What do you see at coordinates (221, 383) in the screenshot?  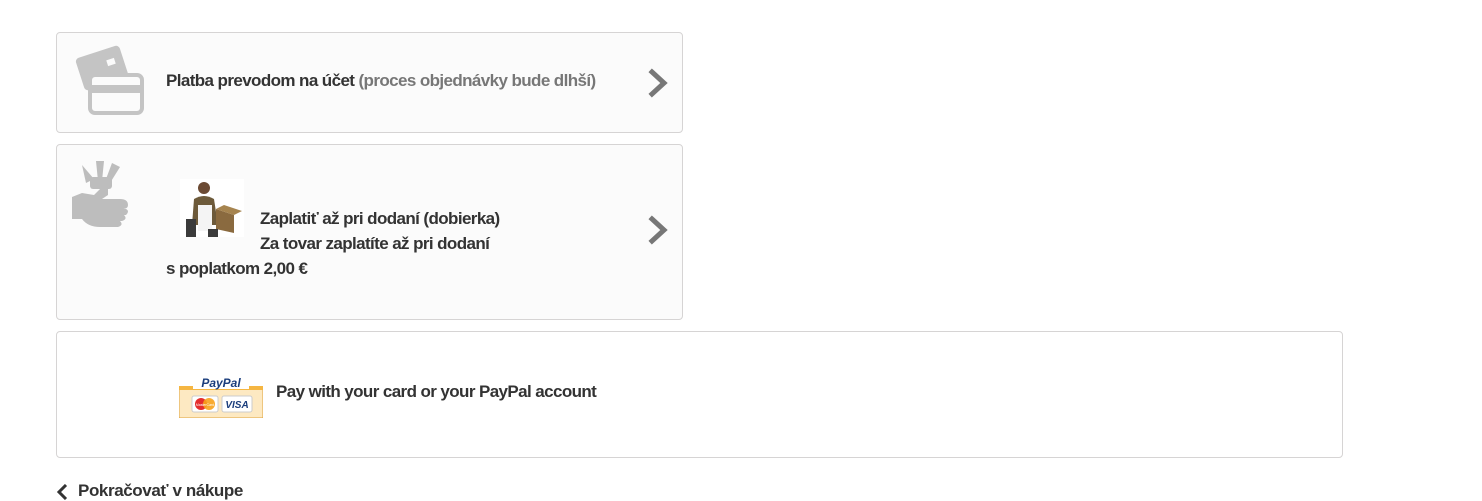 I see `paypal-logo-text: PayPal` at bounding box center [221, 383].